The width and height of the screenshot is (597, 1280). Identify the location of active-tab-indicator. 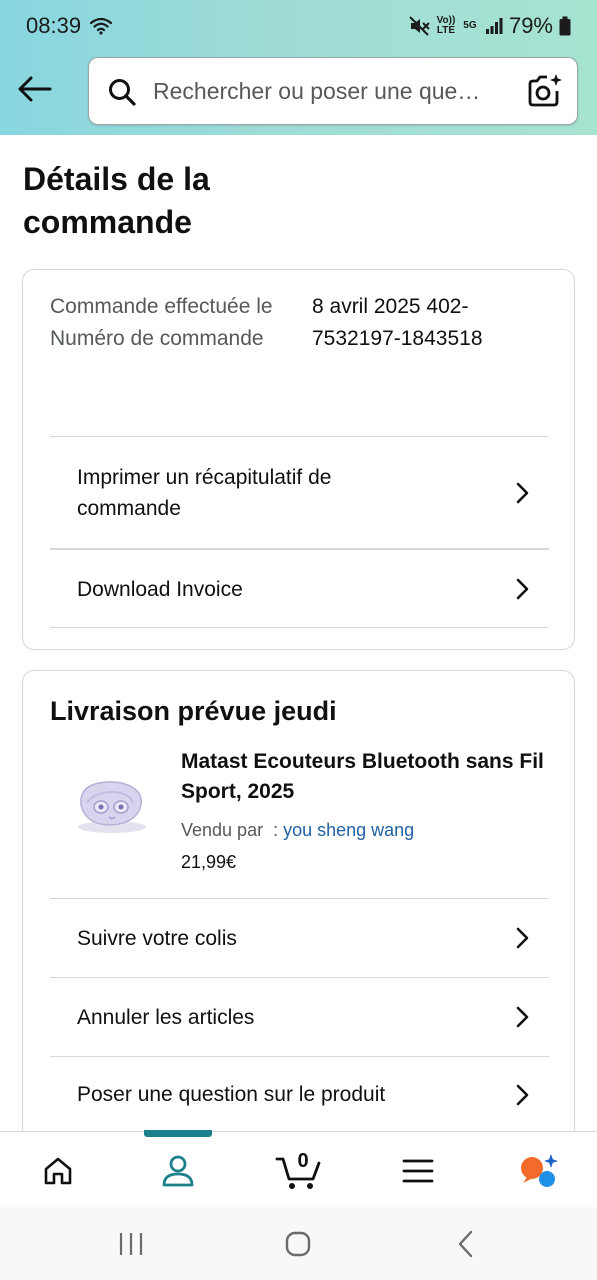
(178, 1133).